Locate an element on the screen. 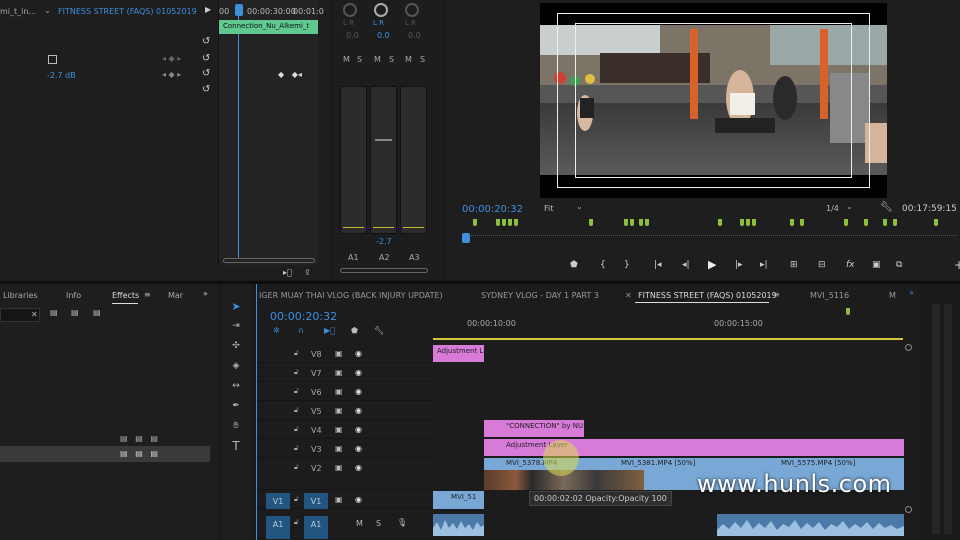 This screenshot has width=960, height=540. resolution-dropdown: 1/4 is located at coordinates (832, 208).